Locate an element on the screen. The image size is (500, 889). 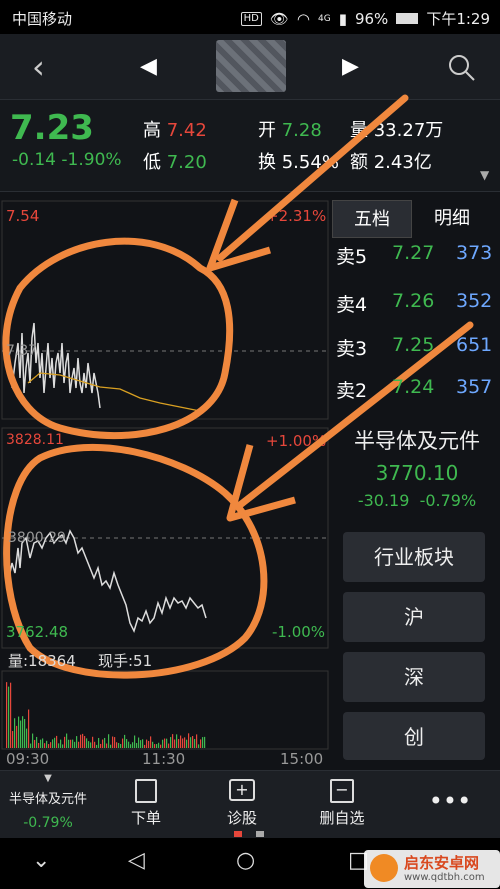
home-icon: ○ is located at coordinates (245, 860).